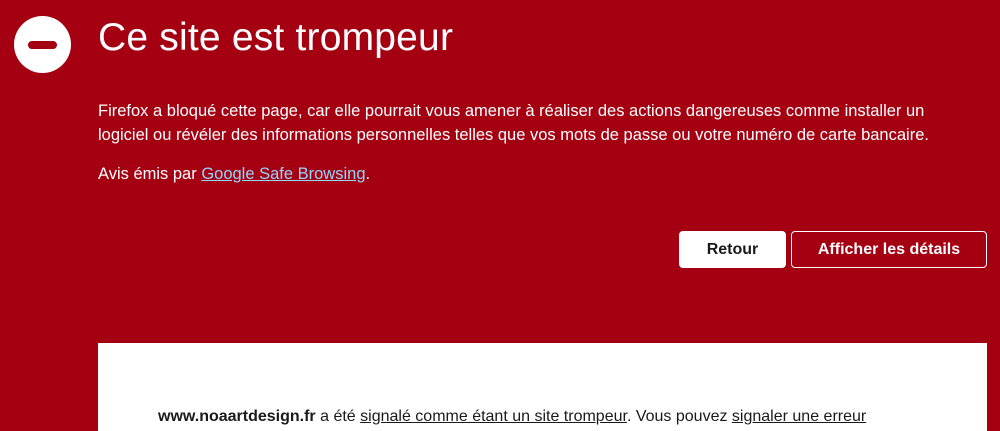 This screenshot has width=1000, height=431. What do you see at coordinates (338, 416) in the screenshot?
I see `details-text-part-1: a été` at bounding box center [338, 416].